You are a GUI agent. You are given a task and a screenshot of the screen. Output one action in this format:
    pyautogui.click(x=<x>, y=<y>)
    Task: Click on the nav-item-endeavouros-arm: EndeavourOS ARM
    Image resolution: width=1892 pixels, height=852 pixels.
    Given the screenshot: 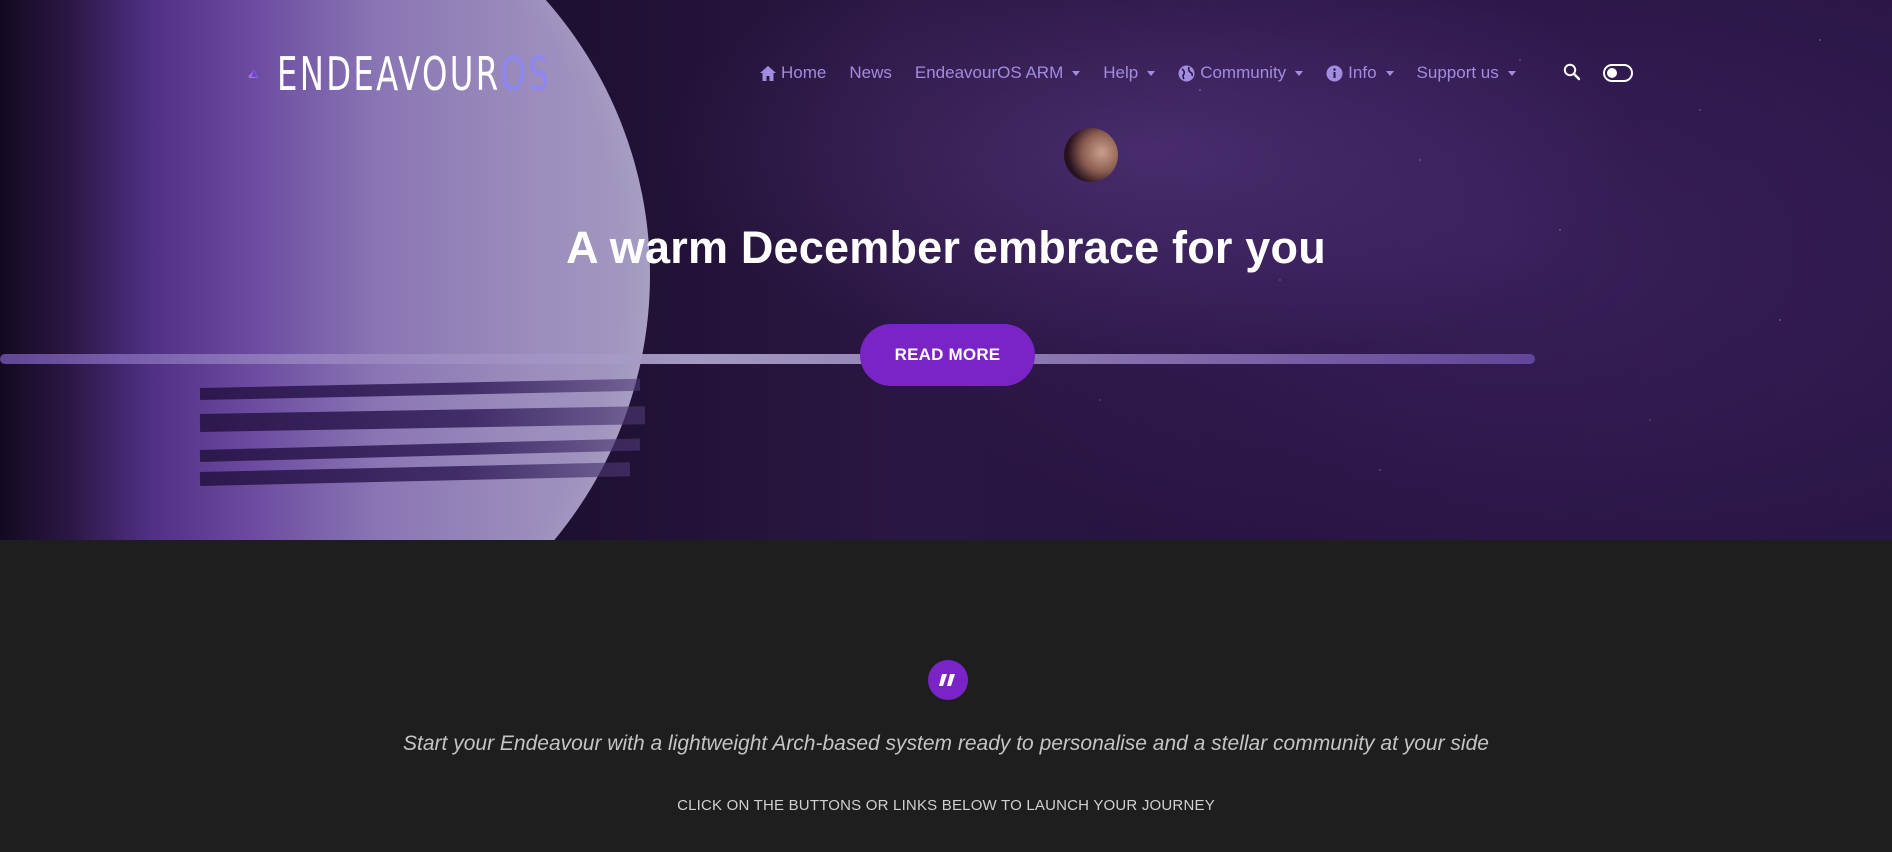 What is the action you would take?
    pyautogui.click(x=997, y=73)
    